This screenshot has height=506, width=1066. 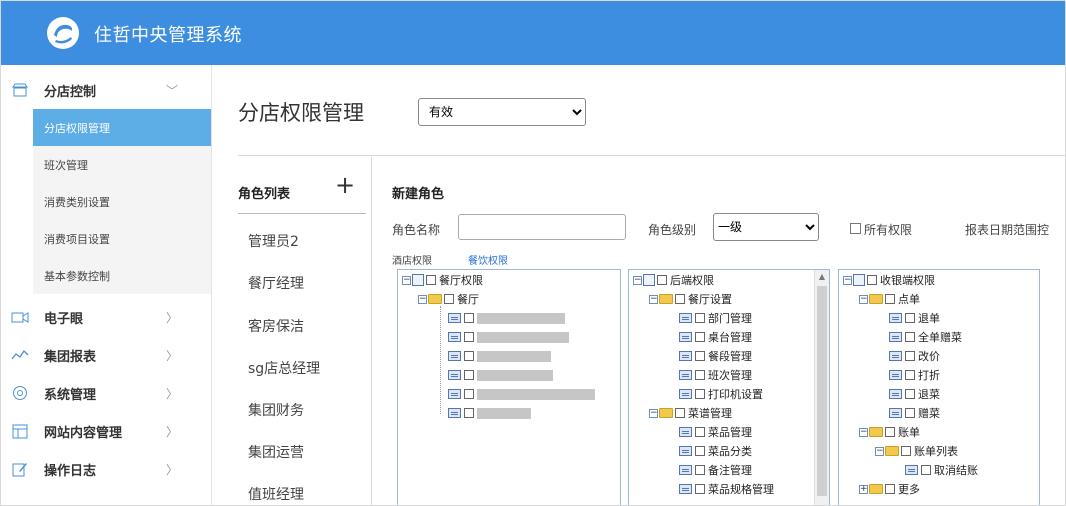 What do you see at coordinates (502, 112) in the screenshot?
I see `status-select: 有效` at bounding box center [502, 112].